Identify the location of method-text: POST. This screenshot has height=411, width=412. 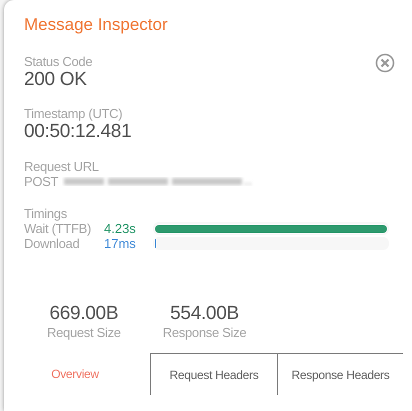
(41, 181).